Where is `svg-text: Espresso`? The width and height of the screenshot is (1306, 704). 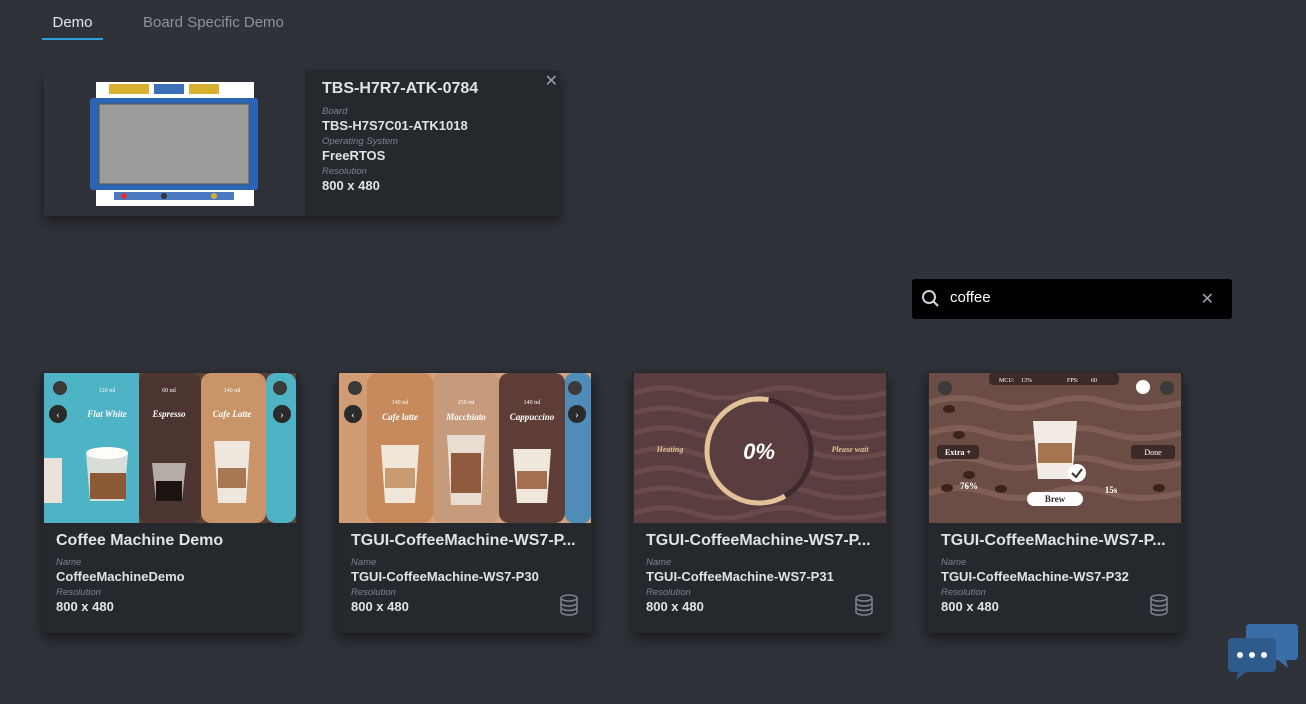
svg-text: Espresso is located at coordinates (168, 414).